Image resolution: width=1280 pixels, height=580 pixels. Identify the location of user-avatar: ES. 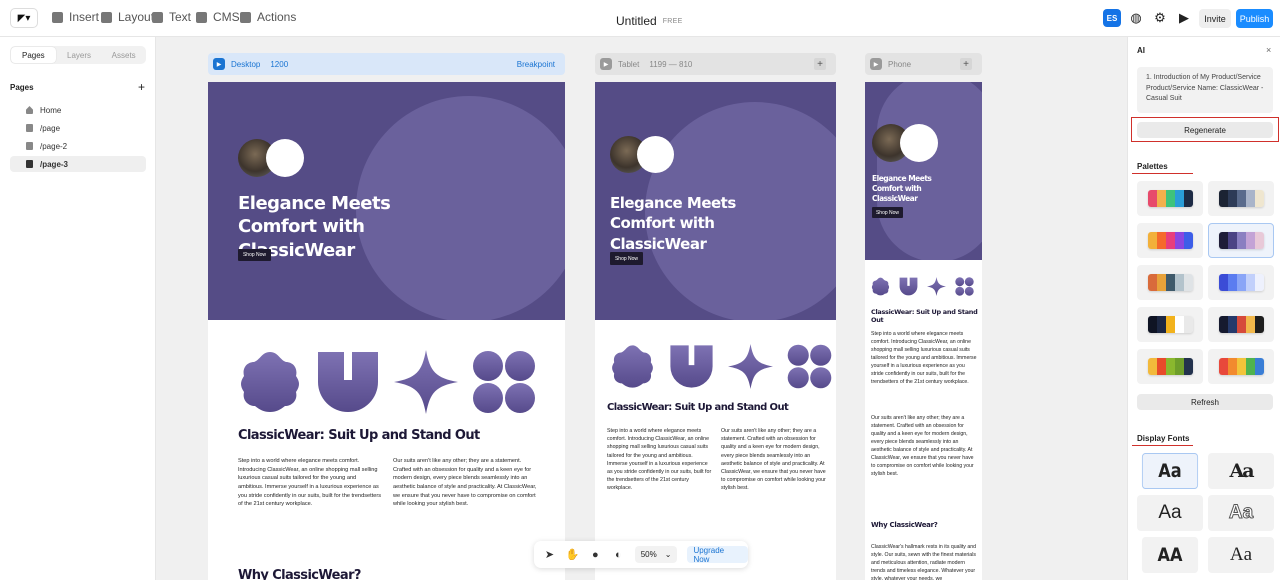
(1112, 18).